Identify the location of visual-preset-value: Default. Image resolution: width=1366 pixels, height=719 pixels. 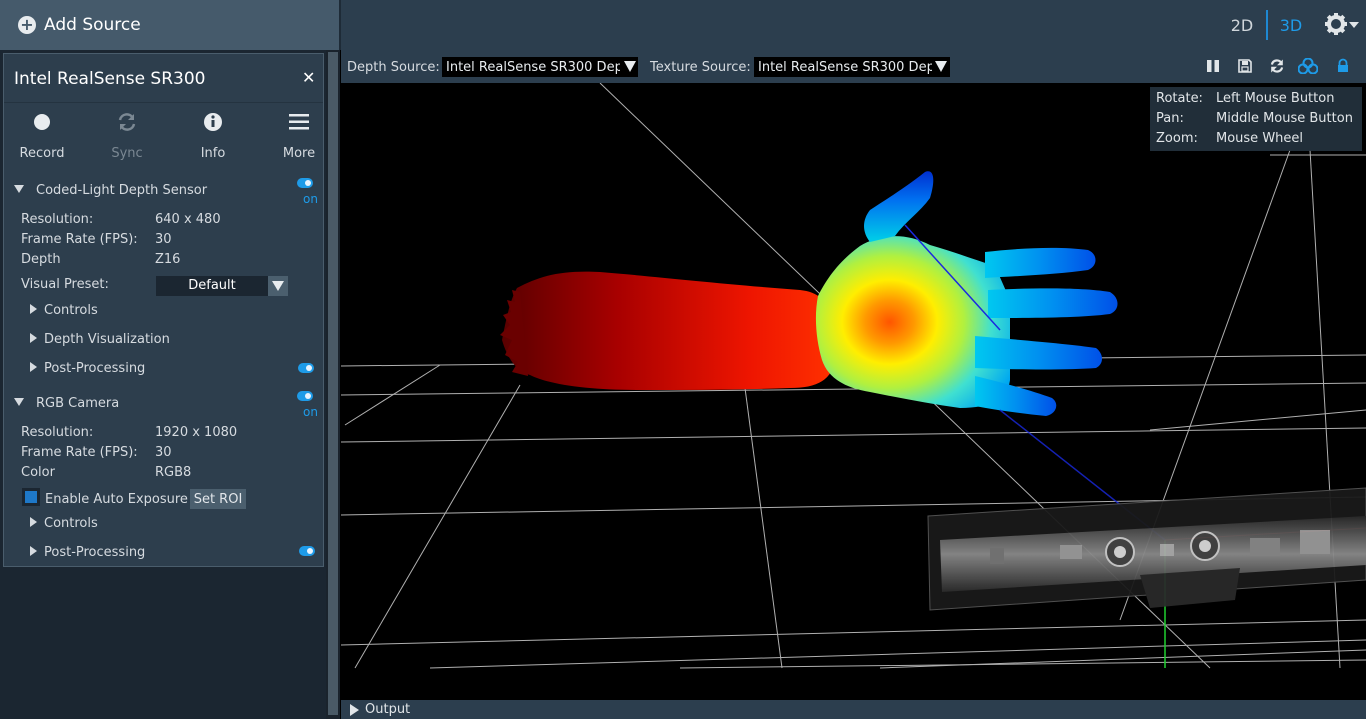
(212, 285).